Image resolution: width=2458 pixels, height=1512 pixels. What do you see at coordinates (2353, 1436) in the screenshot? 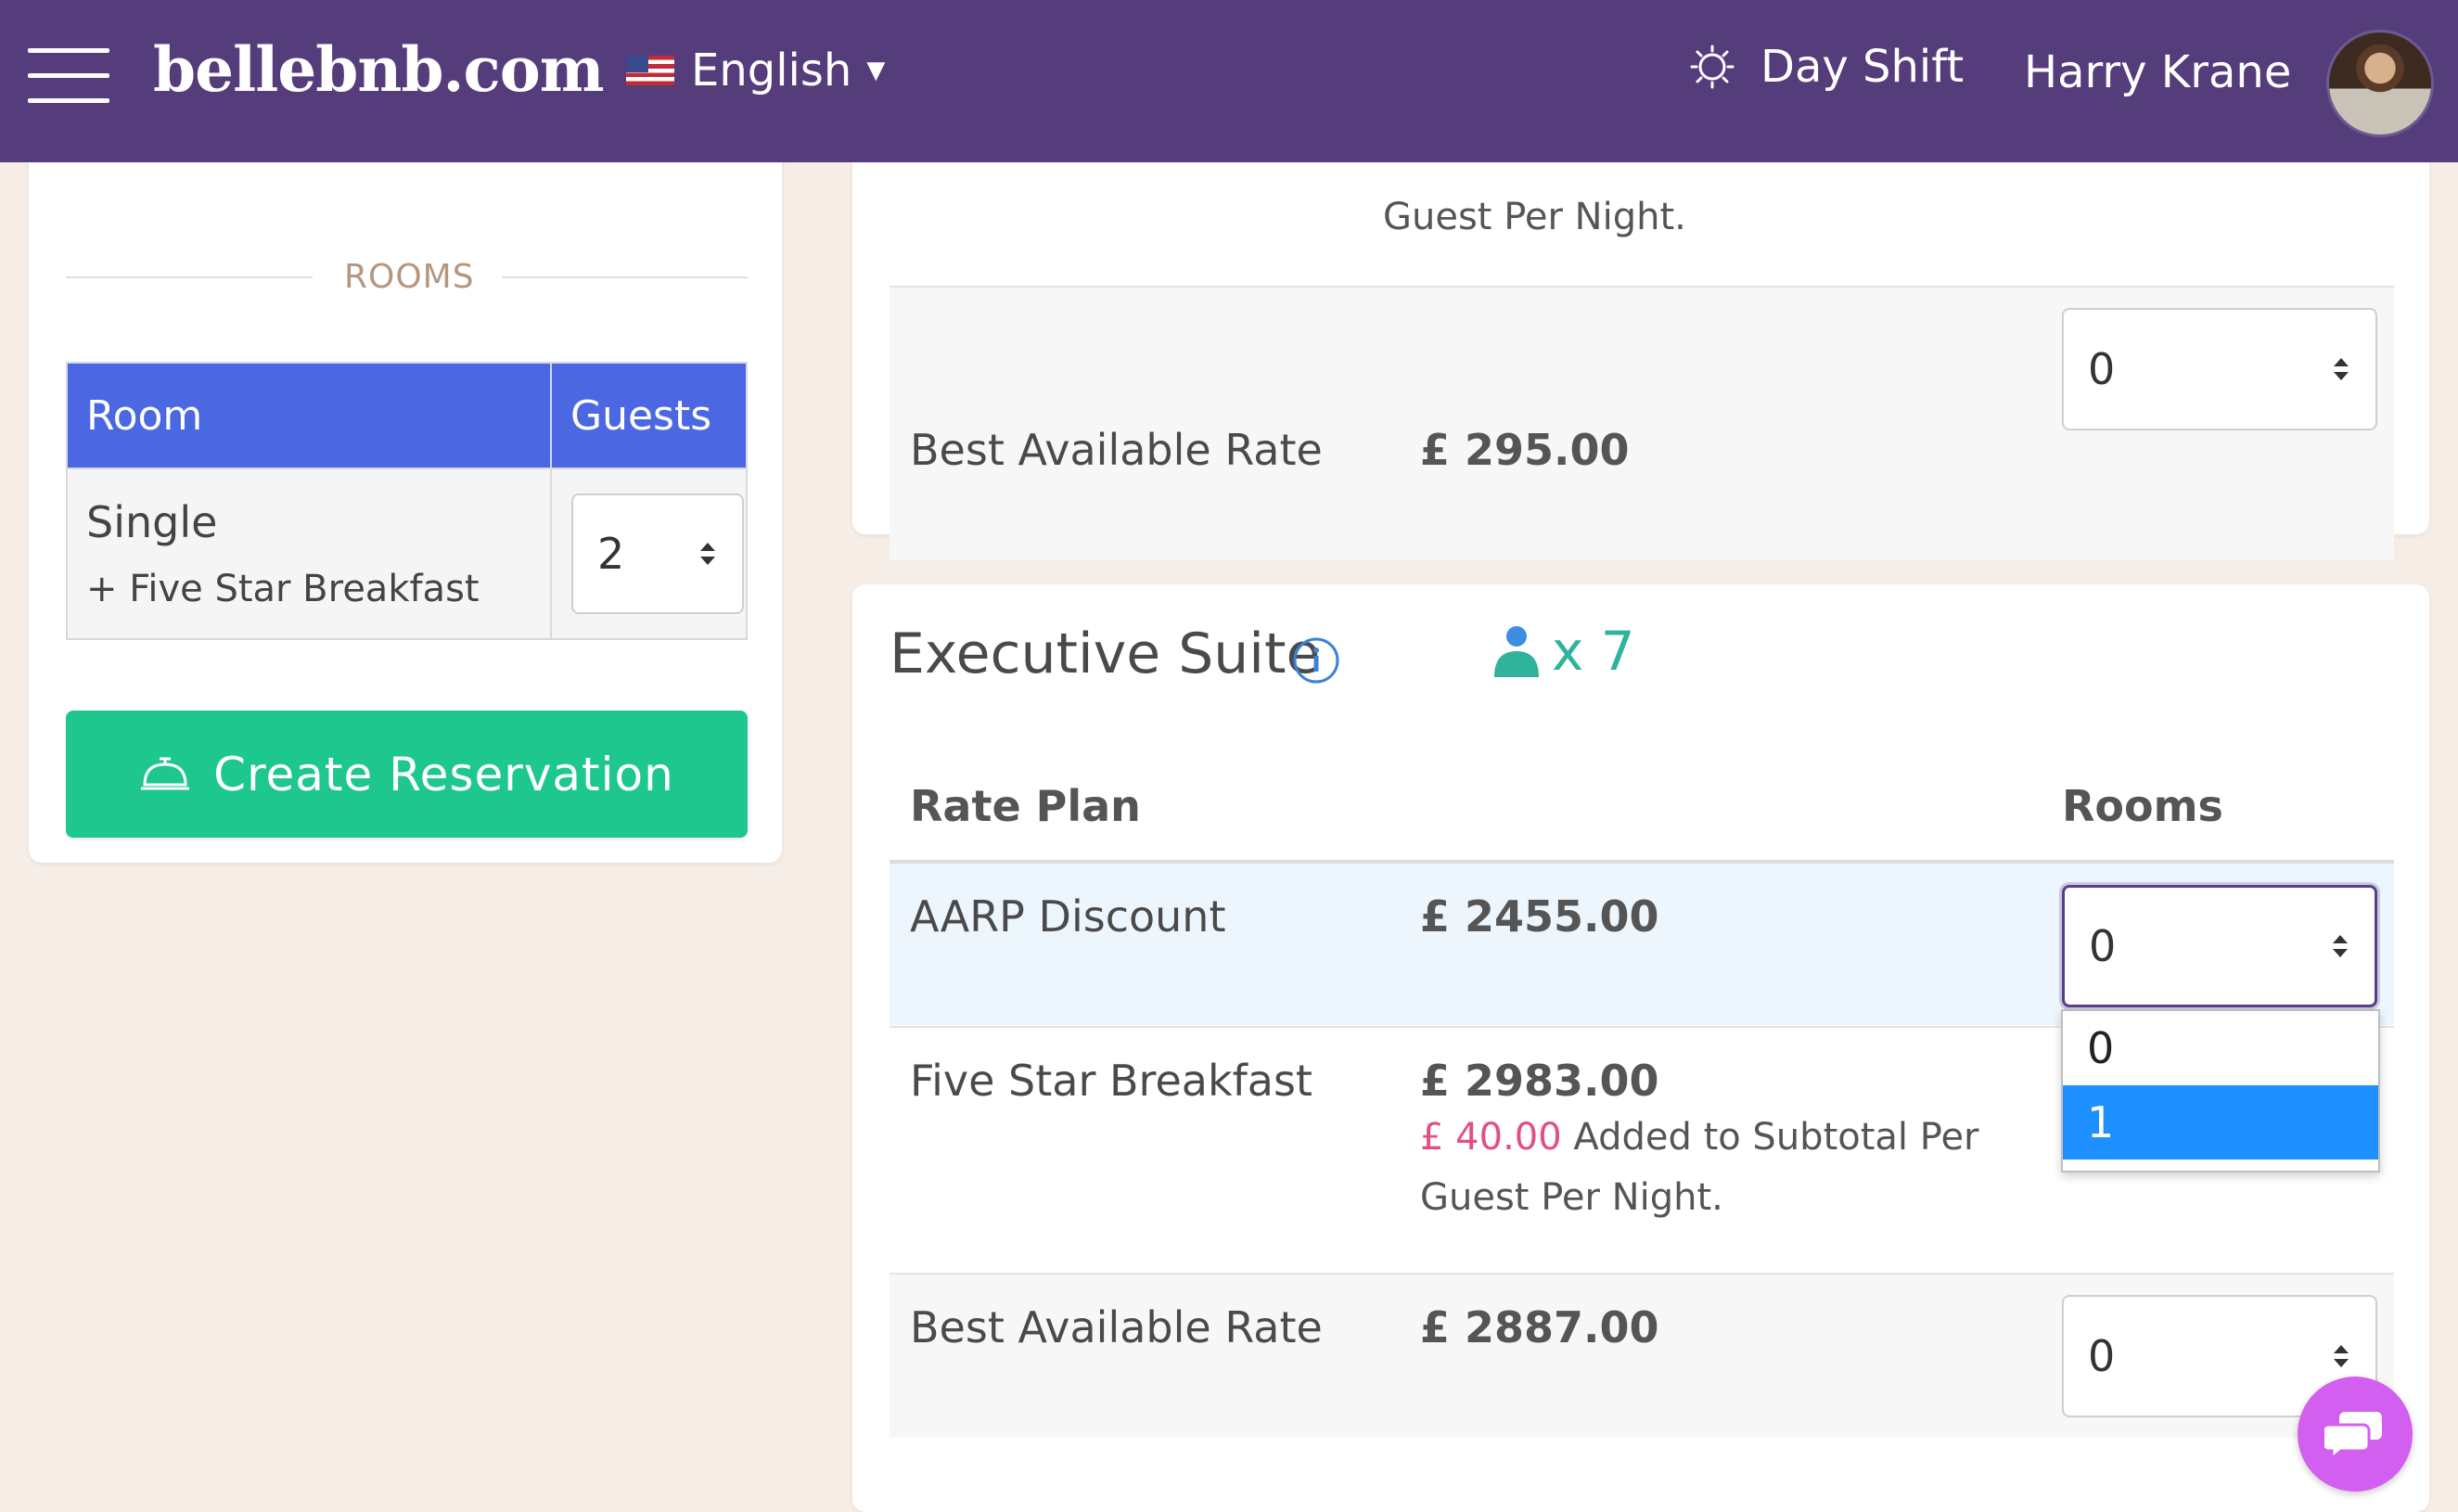
I see `chat-icon` at bounding box center [2353, 1436].